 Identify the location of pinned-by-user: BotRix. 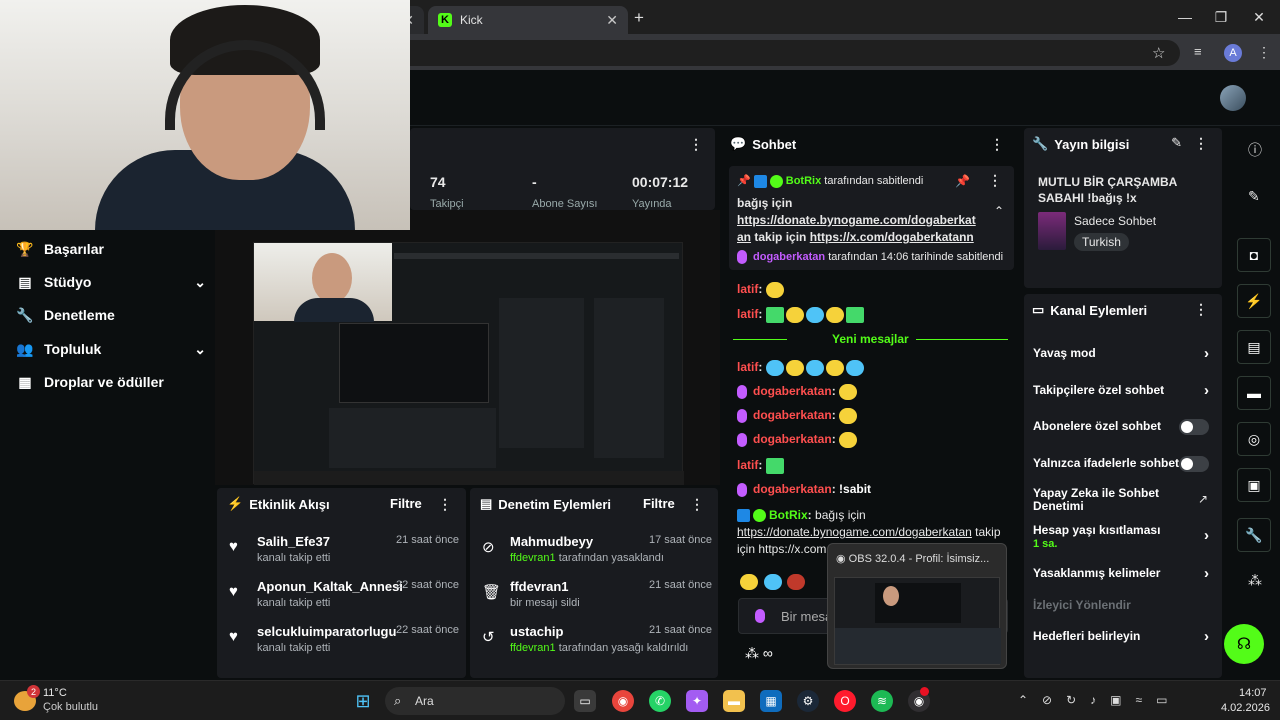
(803, 181).